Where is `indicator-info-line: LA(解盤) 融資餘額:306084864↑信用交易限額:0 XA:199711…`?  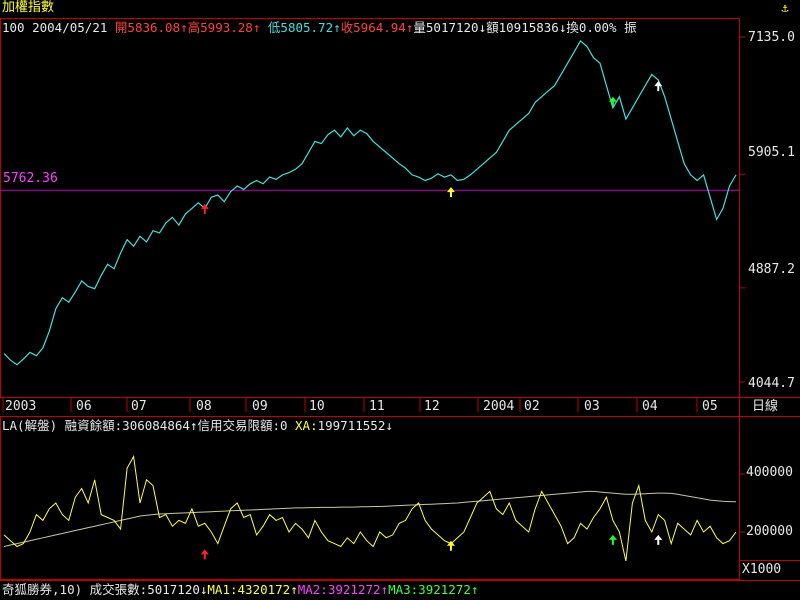 indicator-info-line: LA(解盤) 融資餘額:306084864↑信用交易限額:0 XA:199711… is located at coordinates (197, 426).